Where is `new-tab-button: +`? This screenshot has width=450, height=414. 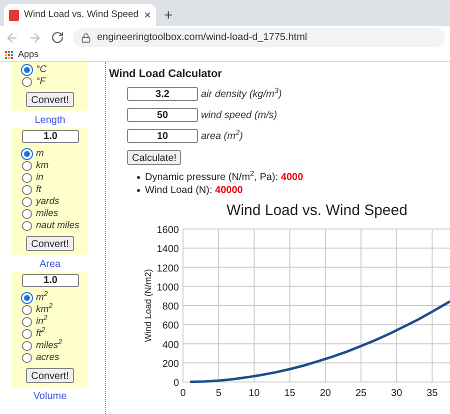 new-tab-button: + is located at coordinates (168, 15).